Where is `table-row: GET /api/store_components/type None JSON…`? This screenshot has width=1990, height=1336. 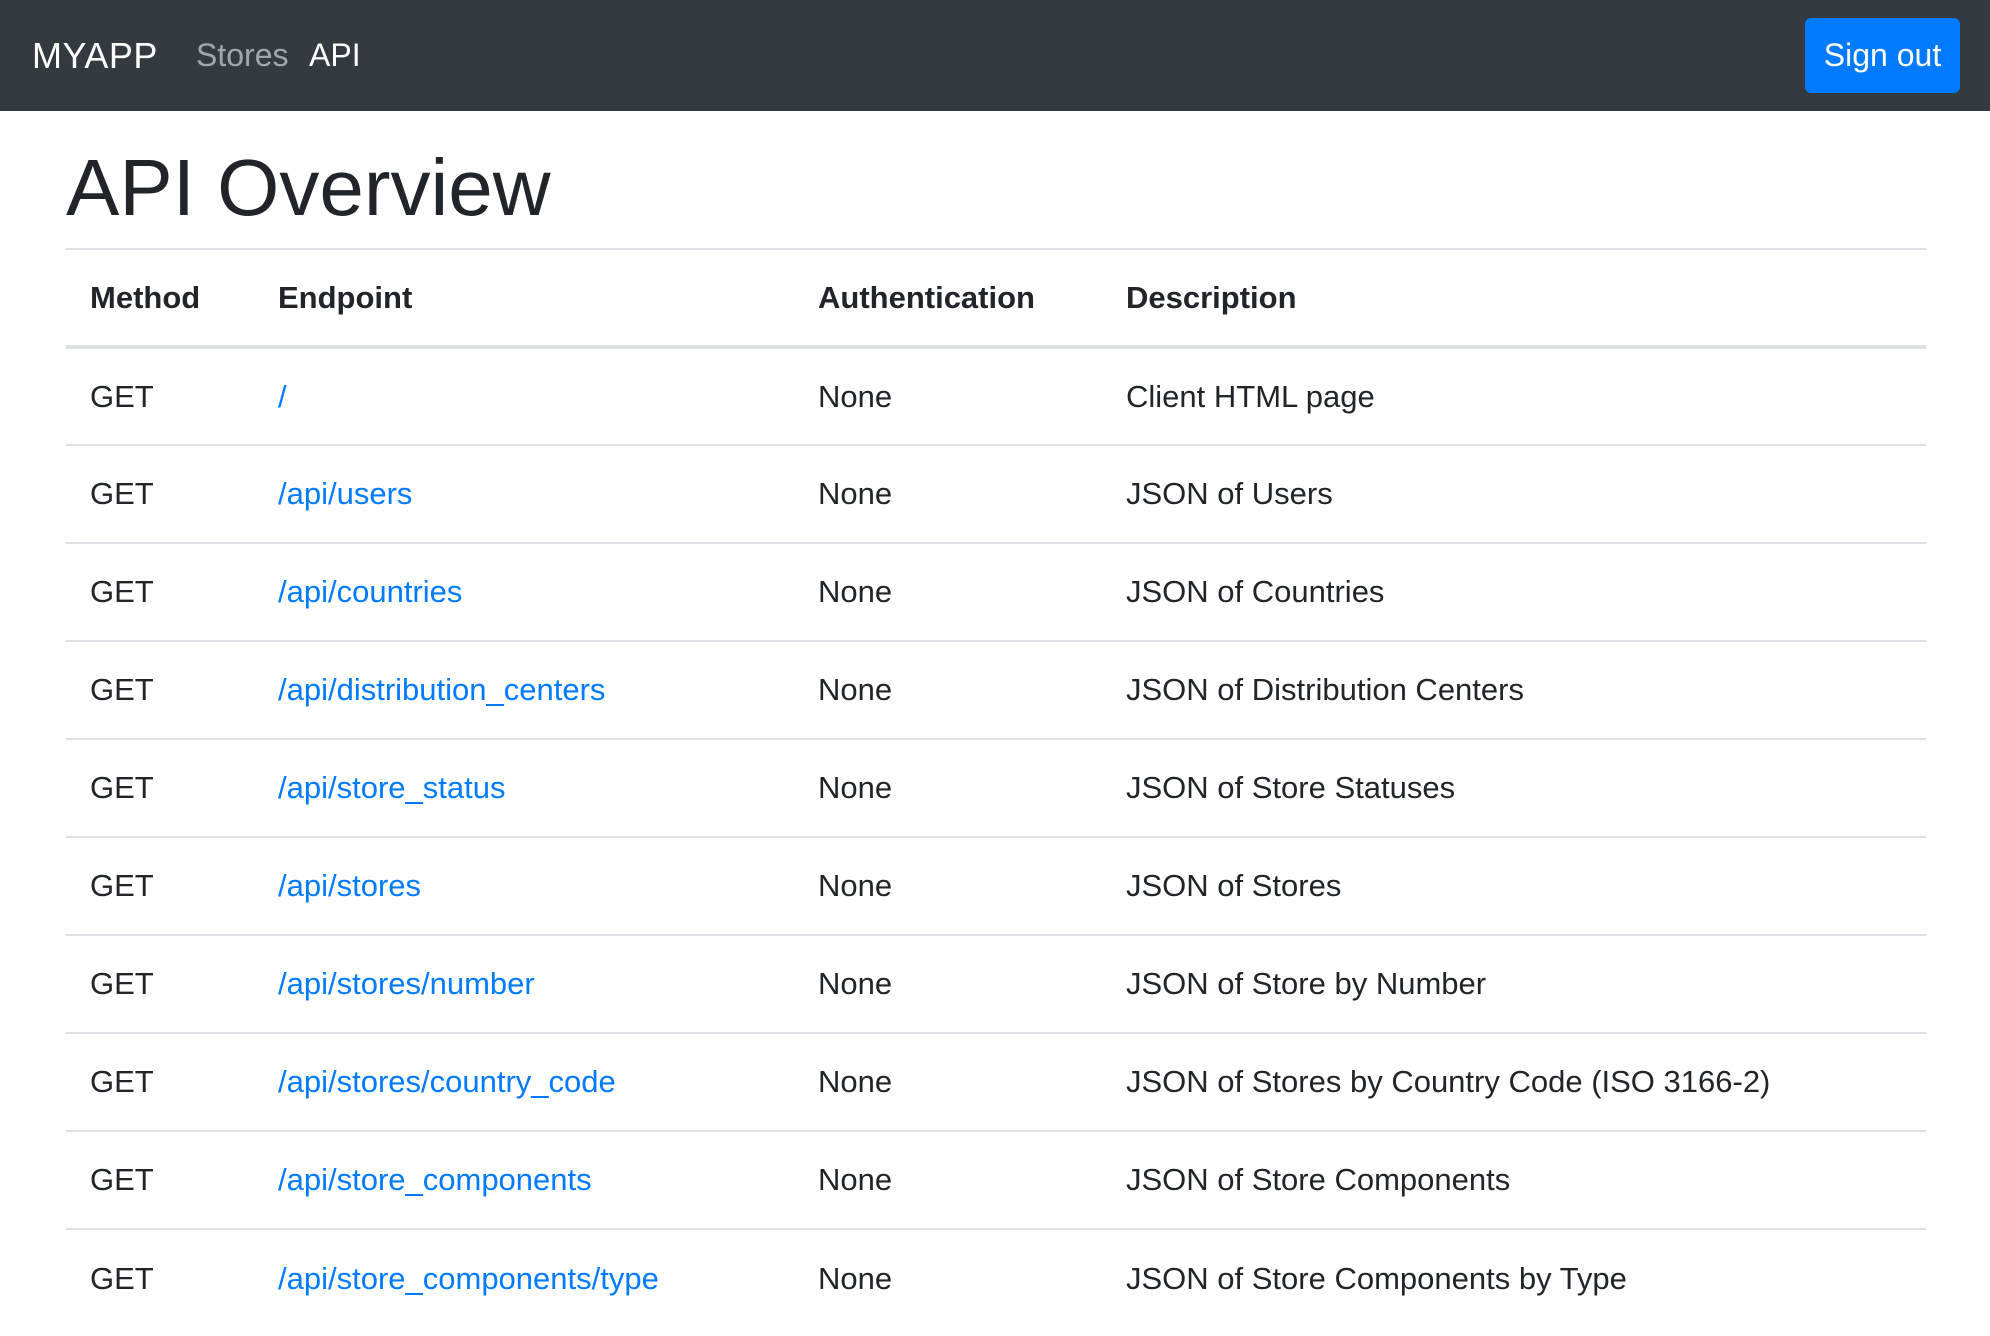 table-row: GET /api/store_components/type None JSON… is located at coordinates (996, 1277).